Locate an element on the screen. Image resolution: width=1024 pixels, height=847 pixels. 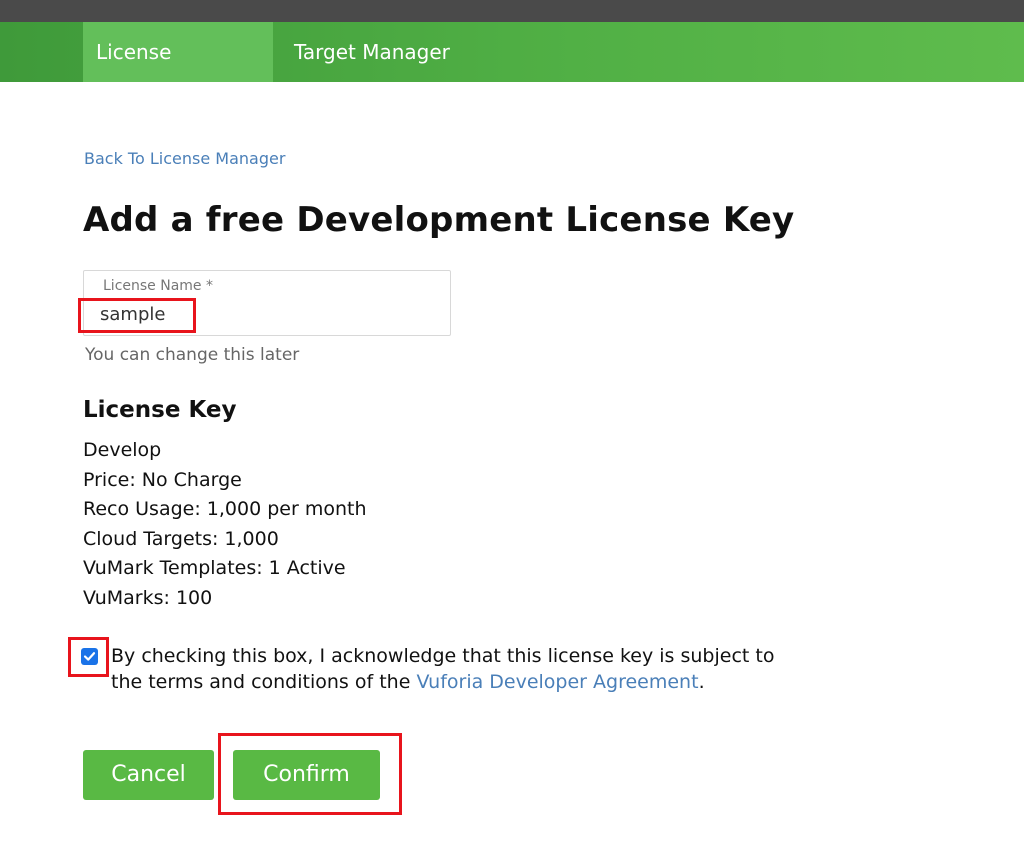
license-name-input is located at coordinates (265, 314).